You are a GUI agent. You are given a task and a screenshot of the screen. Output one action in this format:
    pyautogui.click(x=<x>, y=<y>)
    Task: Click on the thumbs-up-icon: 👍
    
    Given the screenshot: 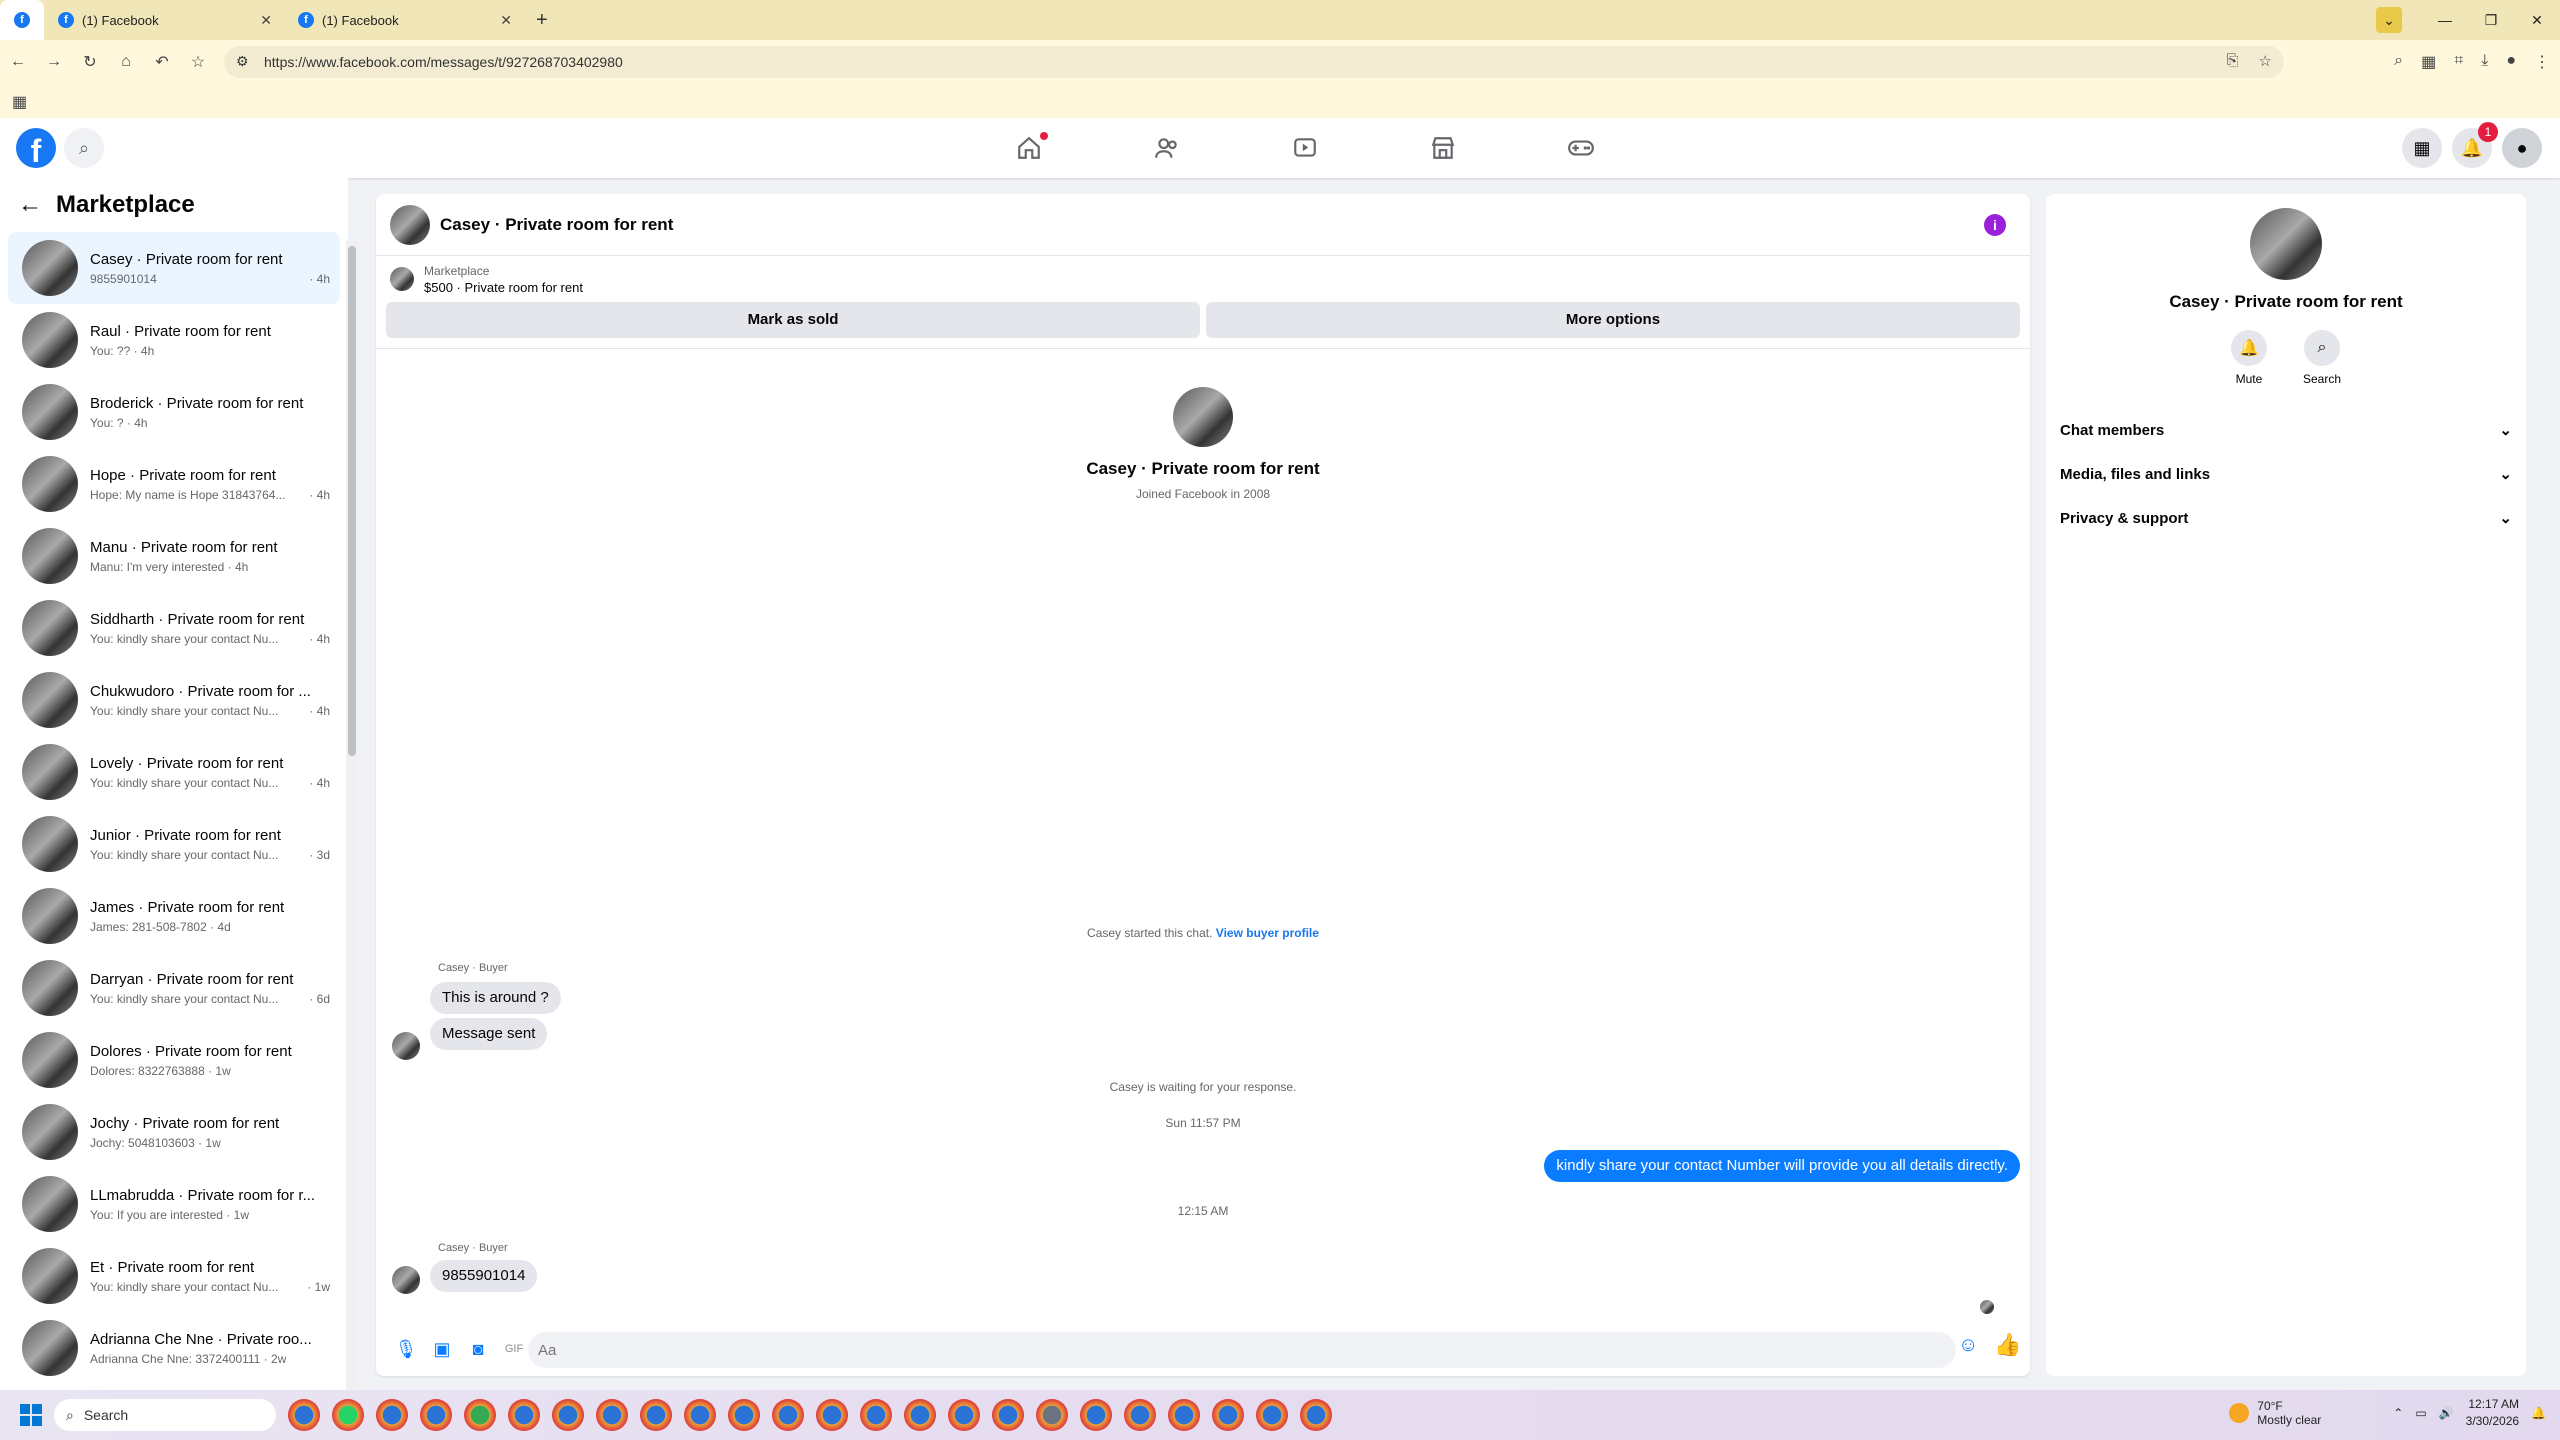 What is the action you would take?
    pyautogui.click(x=2007, y=1345)
    